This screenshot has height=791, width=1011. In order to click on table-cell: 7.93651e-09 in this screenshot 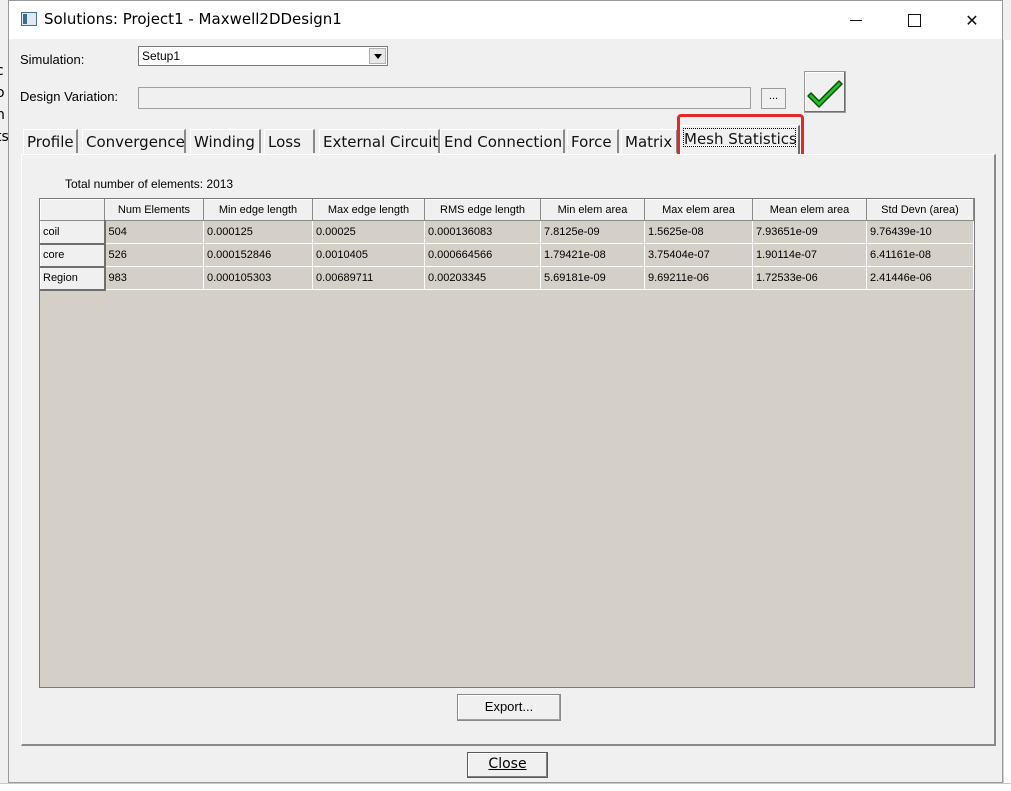, I will do `click(809, 232)`.